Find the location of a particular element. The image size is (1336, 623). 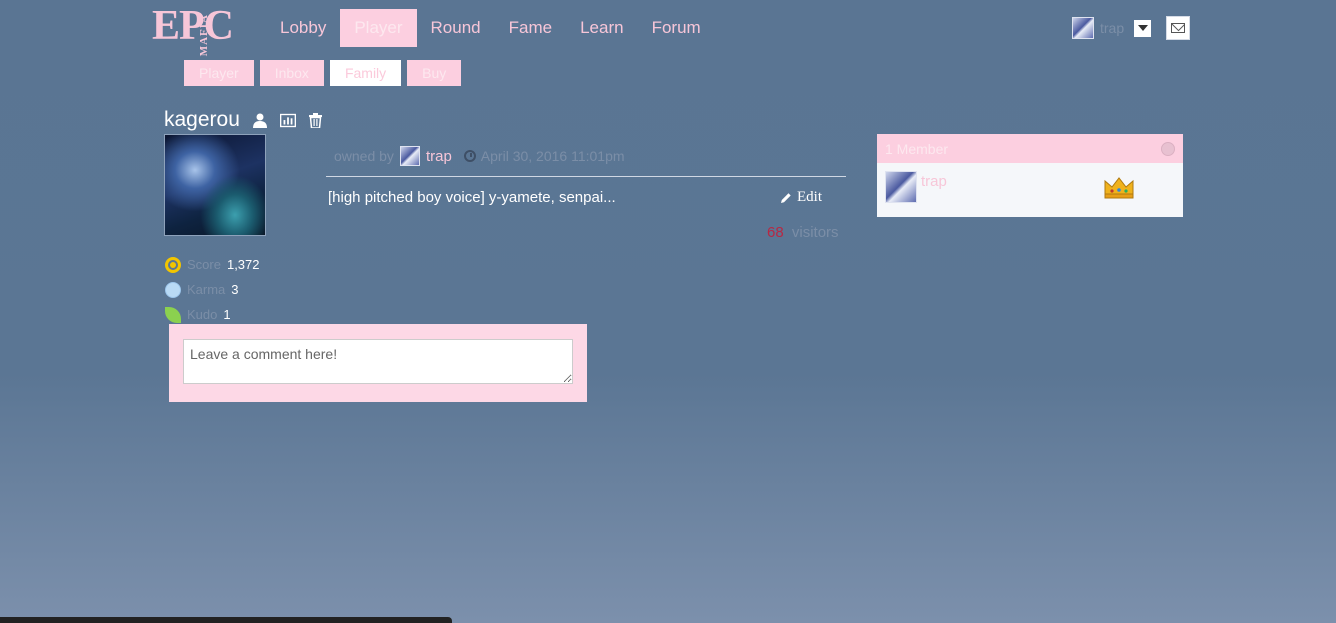

family-header: kagerou is located at coordinates (244, 120).